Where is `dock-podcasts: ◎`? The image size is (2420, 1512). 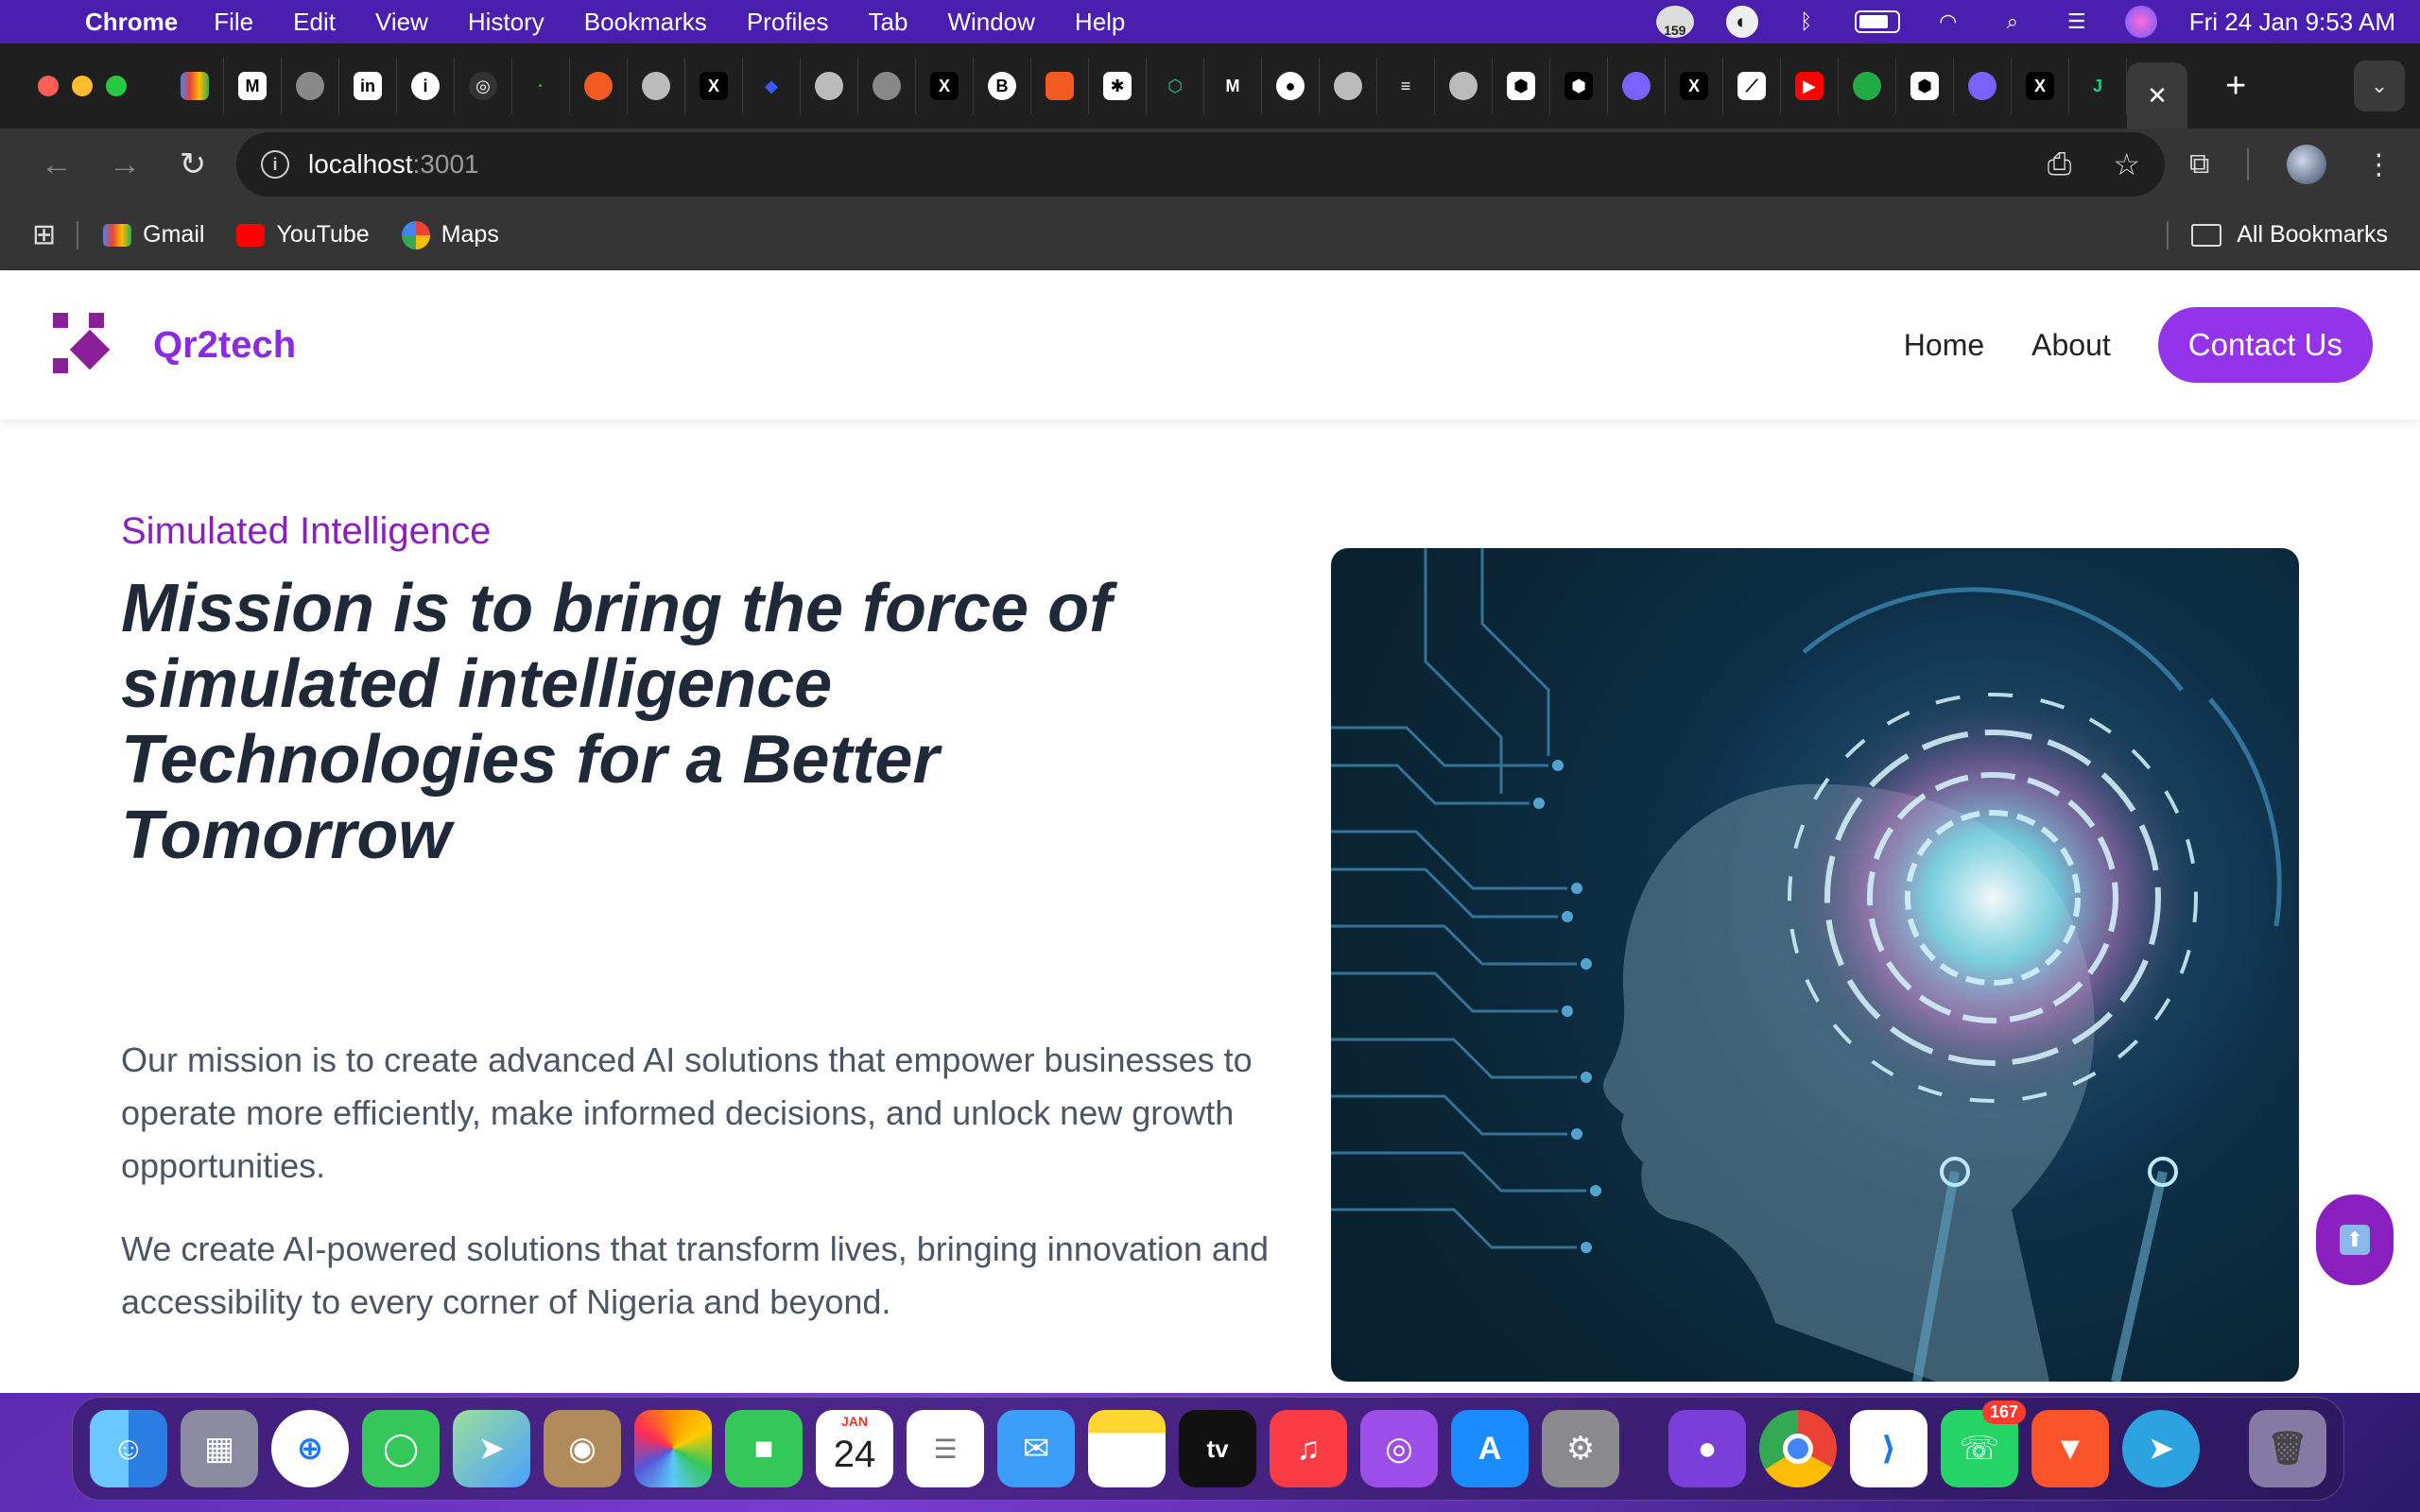 dock-podcasts: ◎ is located at coordinates (1399, 1448).